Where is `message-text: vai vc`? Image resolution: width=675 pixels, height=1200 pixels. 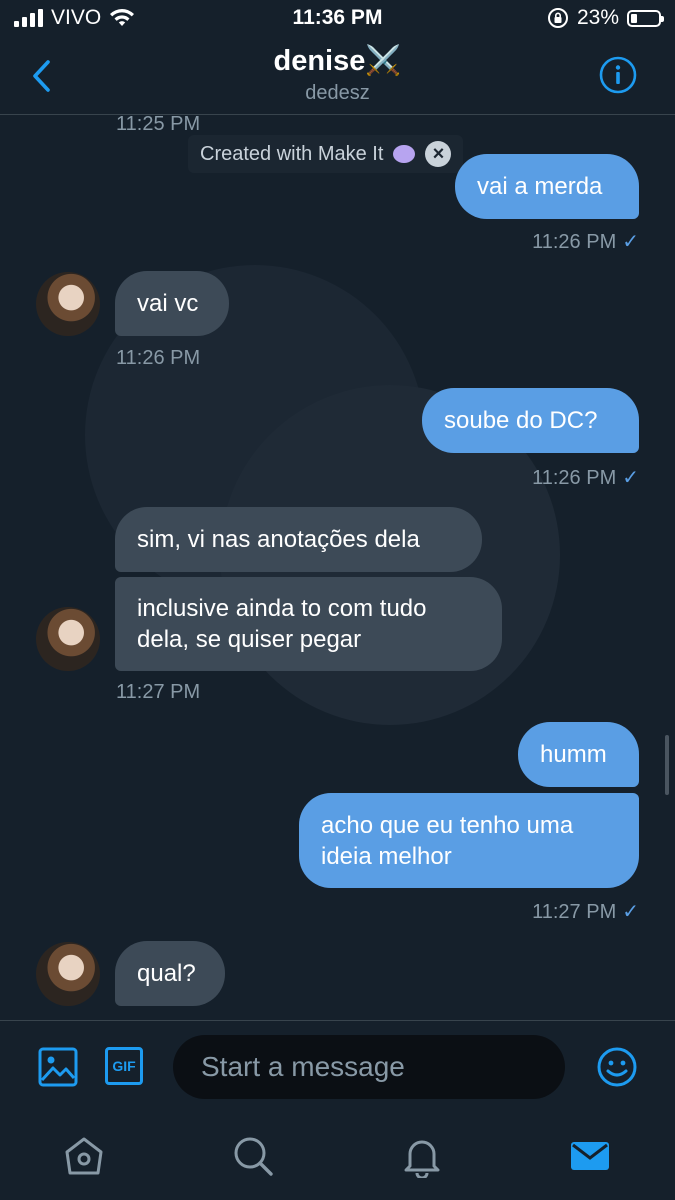 message-text: vai vc is located at coordinates (168, 303).